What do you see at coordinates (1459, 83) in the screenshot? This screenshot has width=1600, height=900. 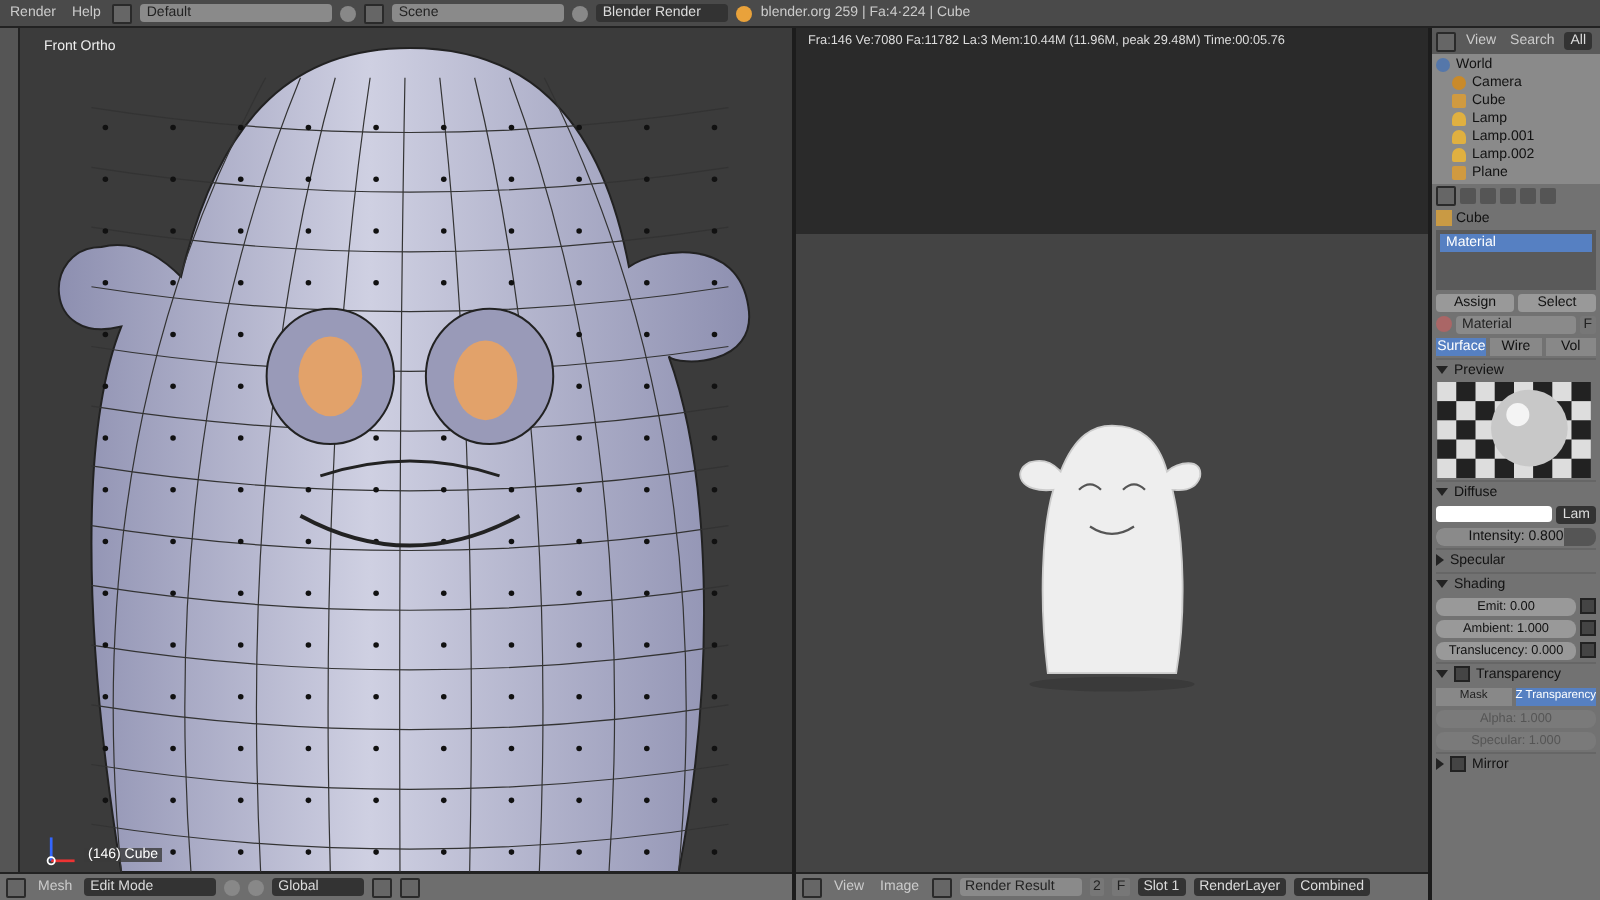 I see `camera-icon` at bounding box center [1459, 83].